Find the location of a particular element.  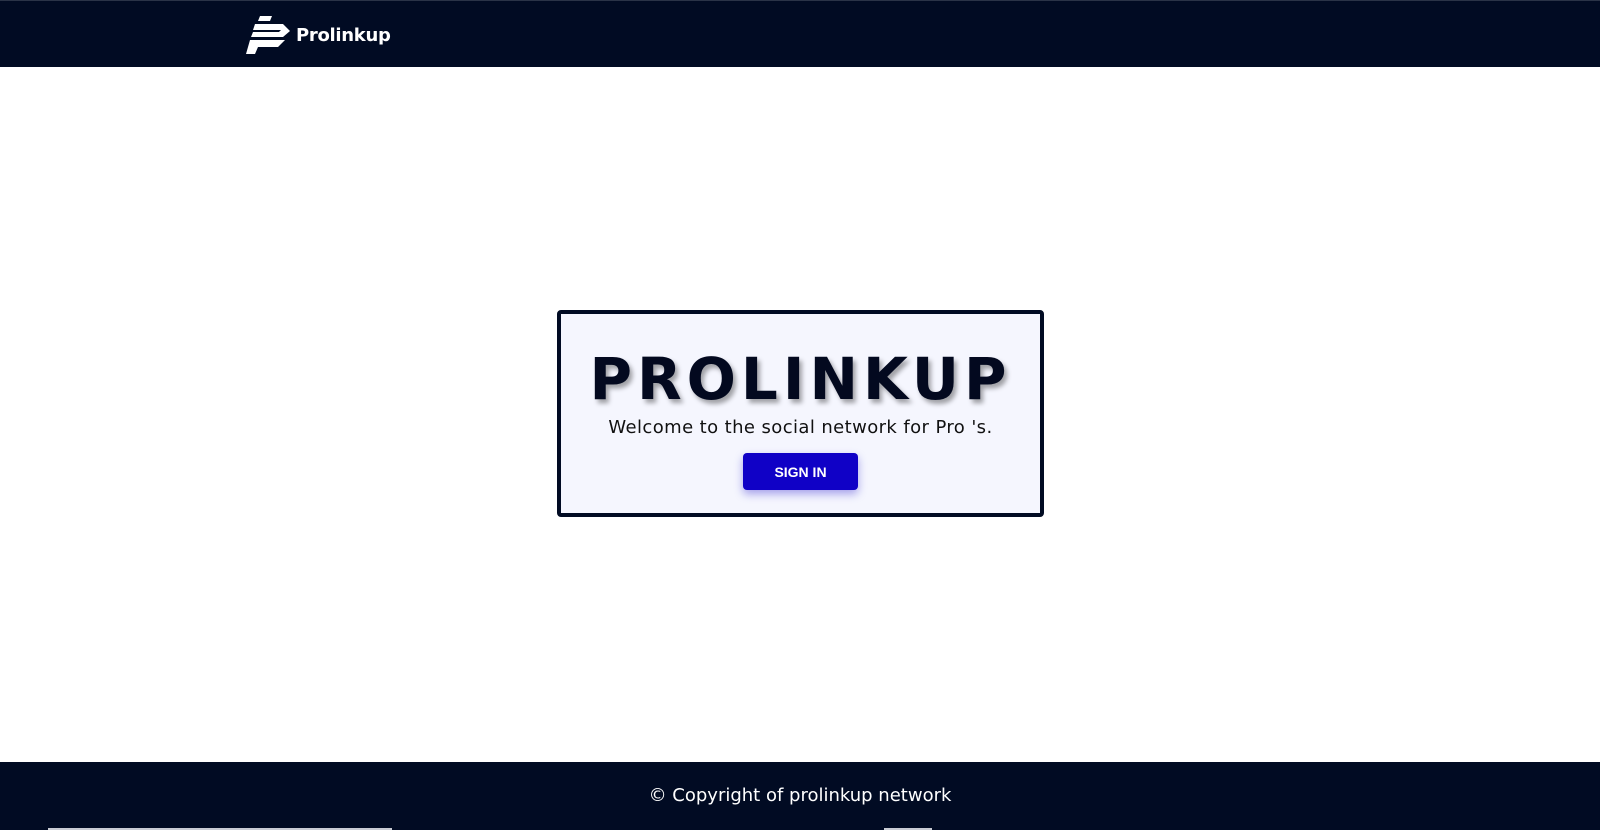

top-navbar: Prolinkup is located at coordinates (800, 33).